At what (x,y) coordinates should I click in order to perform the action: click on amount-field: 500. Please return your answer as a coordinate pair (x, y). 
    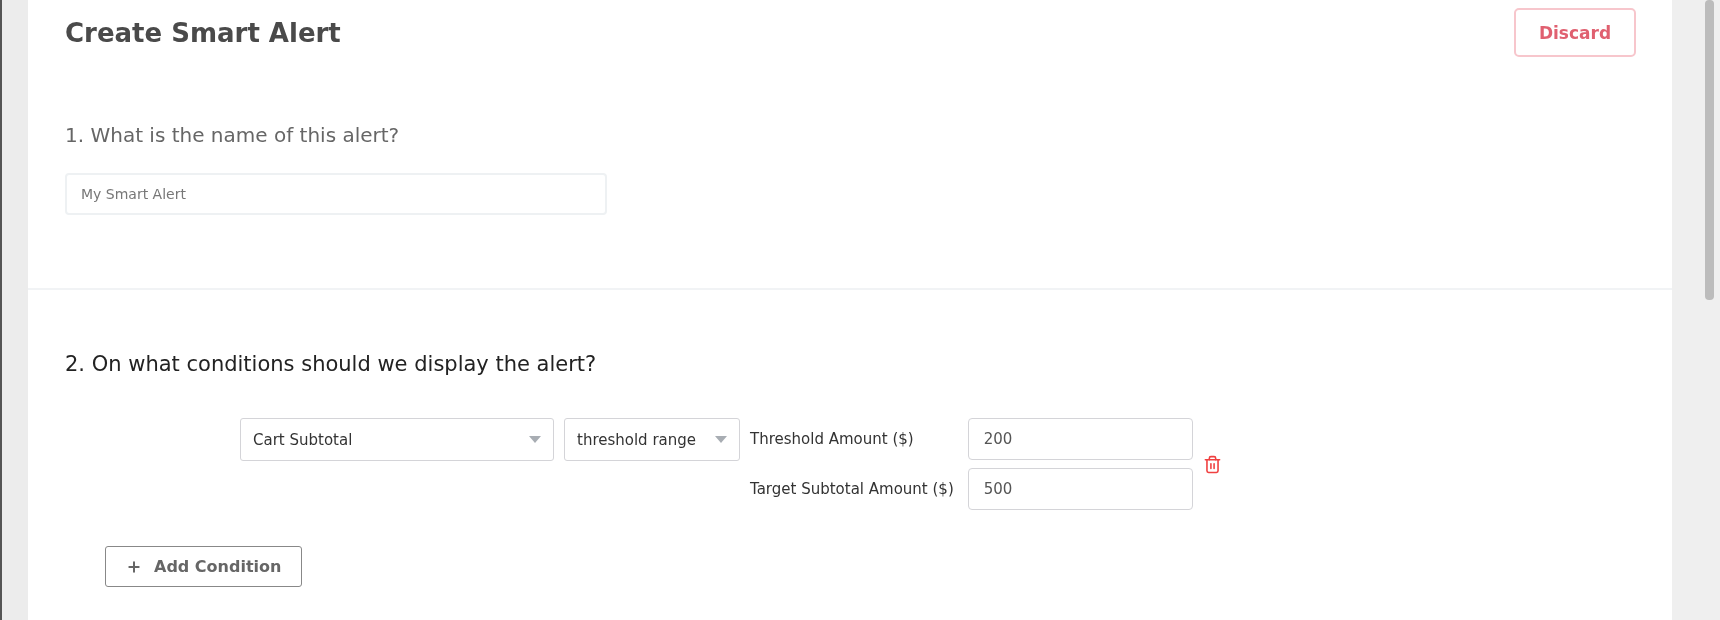
    Looking at the image, I should click on (1080, 489).